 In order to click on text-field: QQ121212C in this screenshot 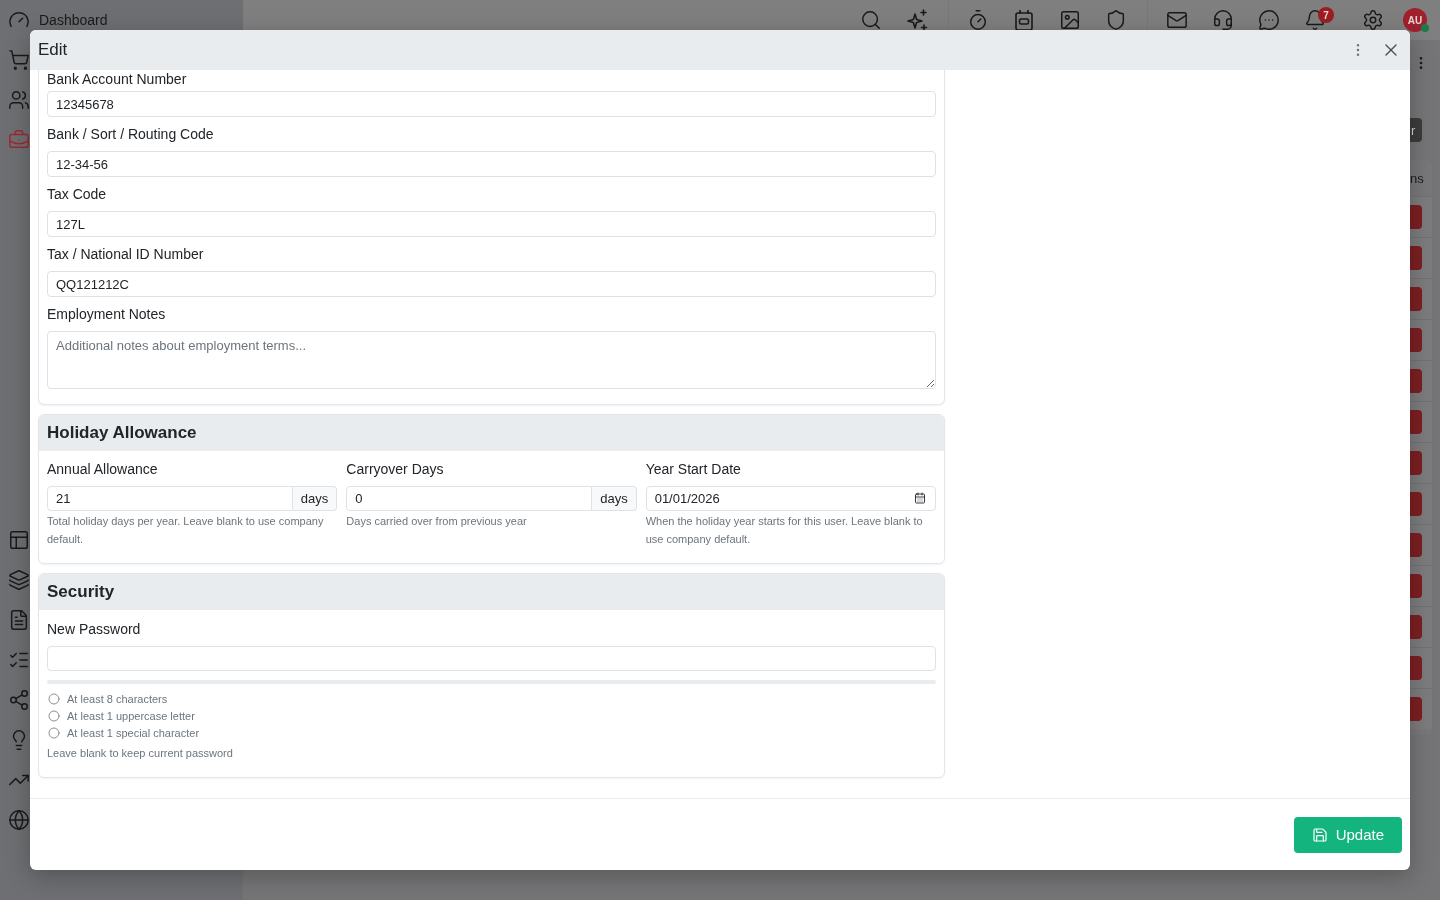, I will do `click(491, 284)`.